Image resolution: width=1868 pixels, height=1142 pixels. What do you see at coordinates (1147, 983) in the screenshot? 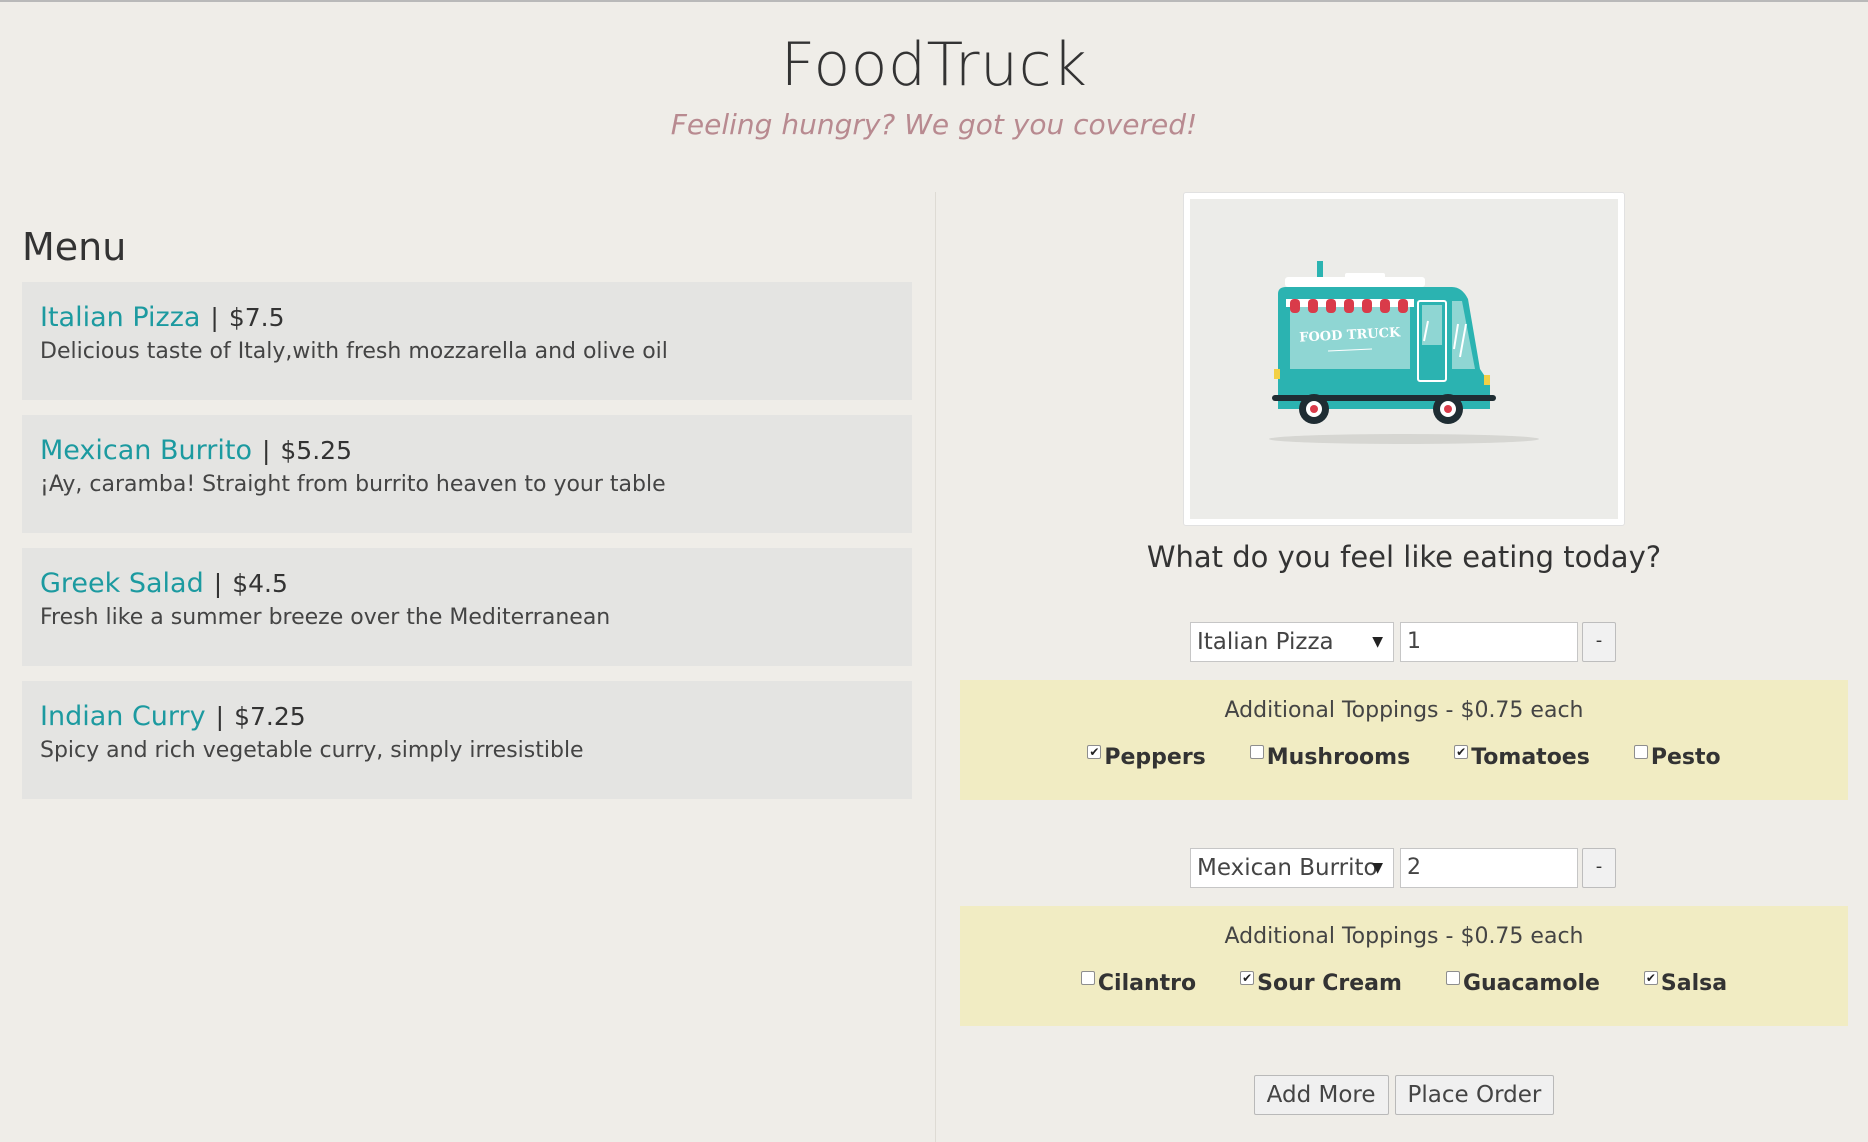
I see `topping-label: Cilantro` at bounding box center [1147, 983].